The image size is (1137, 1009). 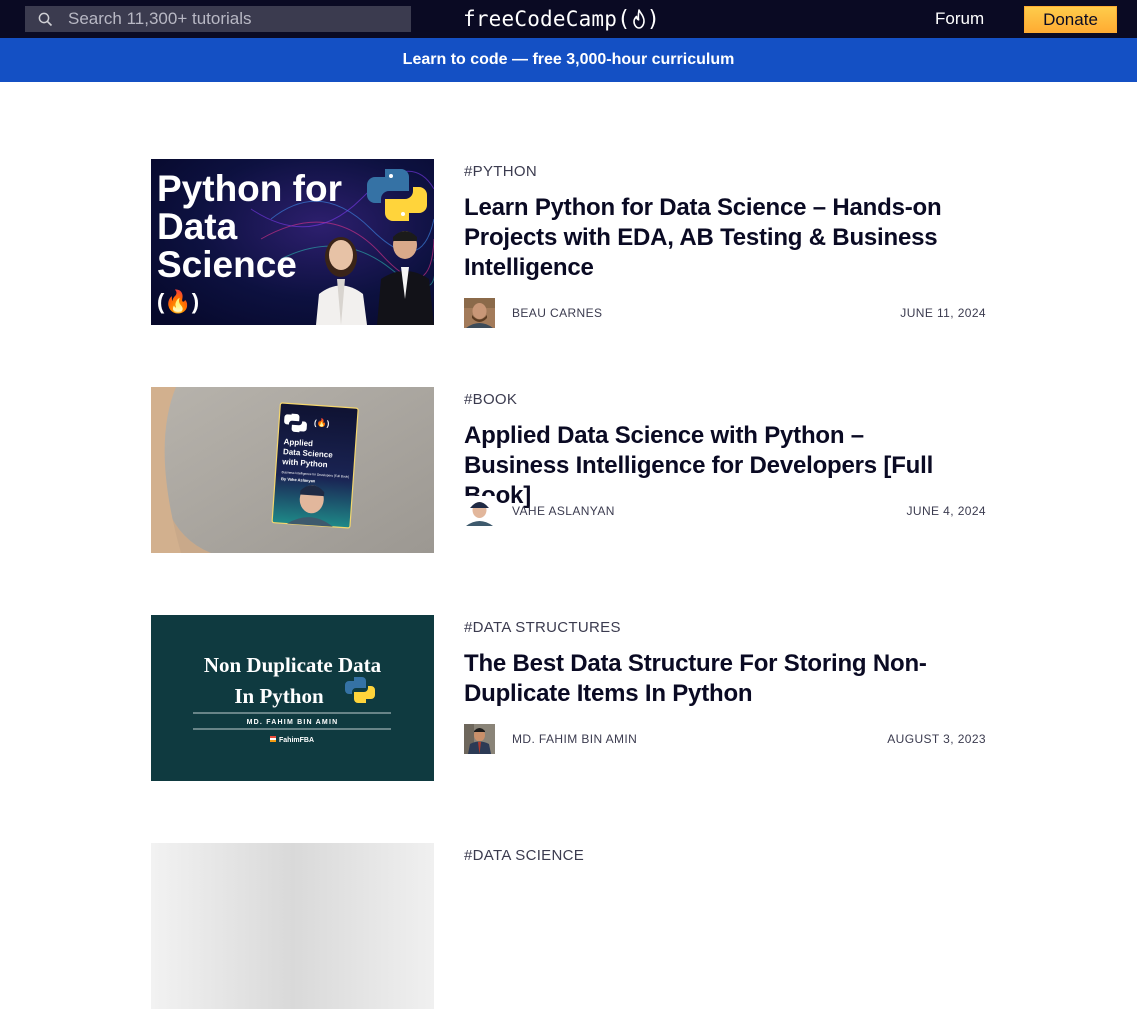 What do you see at coordinates (943, 313) in the screenshot?
I see `post-date: JUNE 11, 2024` at bounding box center [943, 313].